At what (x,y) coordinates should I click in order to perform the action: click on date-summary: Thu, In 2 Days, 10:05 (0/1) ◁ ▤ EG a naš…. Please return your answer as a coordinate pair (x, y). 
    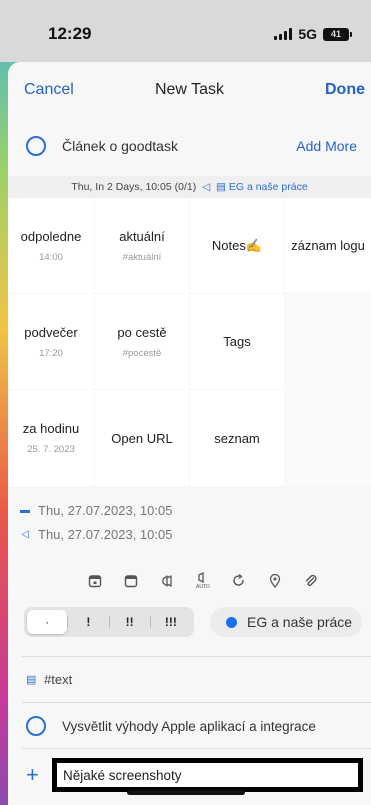
    Looking at the image, I should click on (189, 187).